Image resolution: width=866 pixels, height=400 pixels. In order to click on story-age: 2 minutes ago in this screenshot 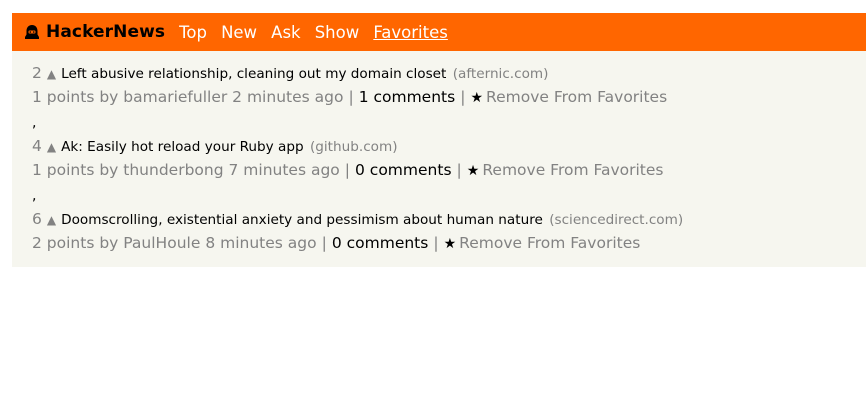, I will do `click(288, 97)`.